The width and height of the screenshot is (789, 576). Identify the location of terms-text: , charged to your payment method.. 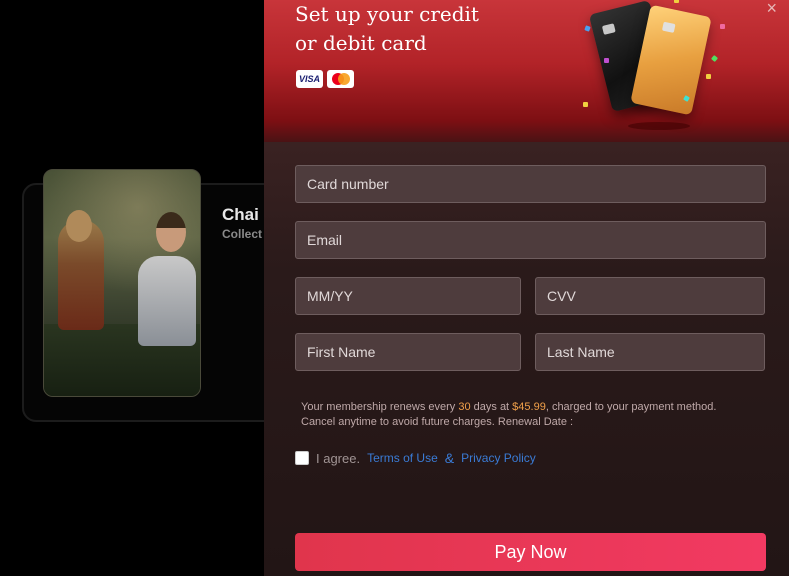
(631, 407).